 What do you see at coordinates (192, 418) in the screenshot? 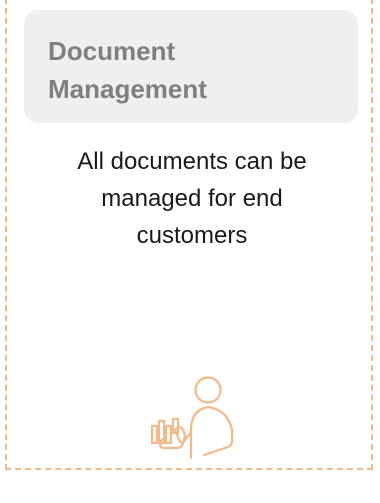
I see `person-with-chart-icon` at bounding box center [192, 418].